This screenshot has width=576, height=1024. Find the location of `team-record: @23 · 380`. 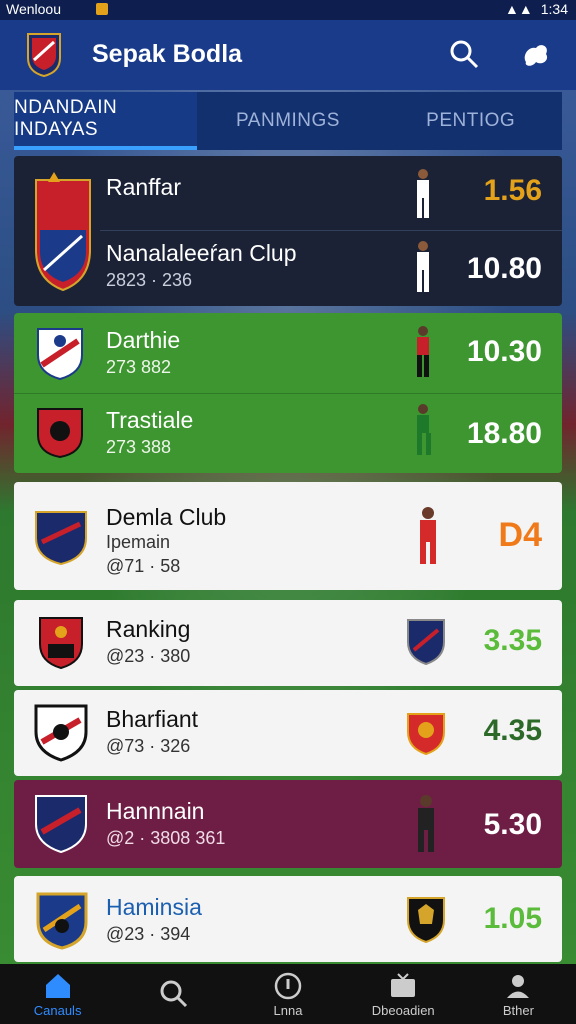

team-record: @23 · 380 is located at coordinates (148, 656).